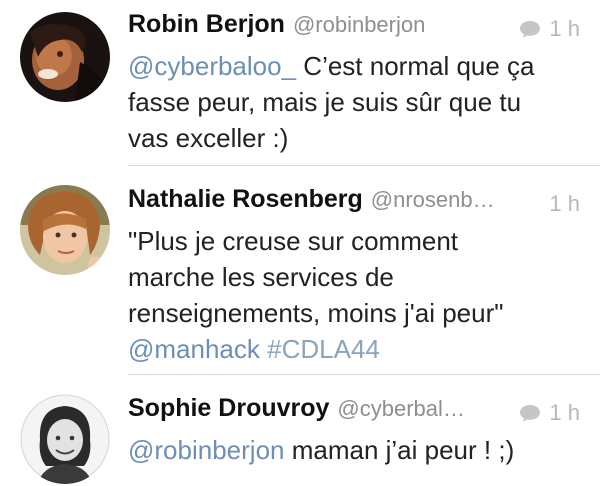 Image resolution: width=600 pixels, height=486 pixels. I want to click on mention-link: @cyberbaloo_, so click(212, 66).